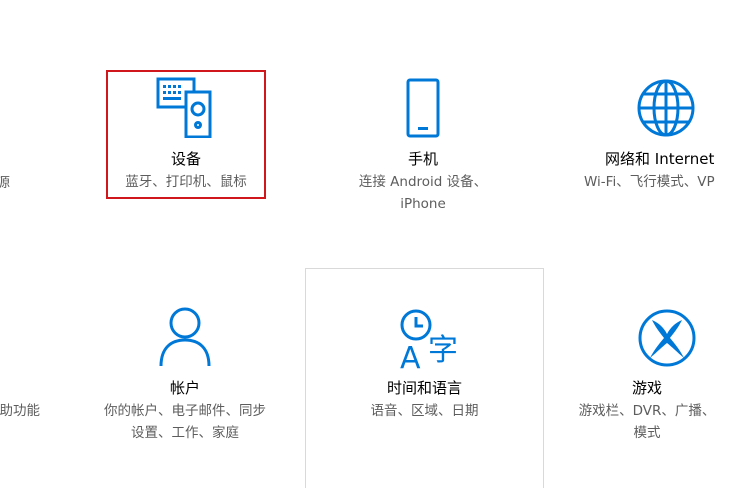  I want to click on svg-text: A, so click(410, 355).